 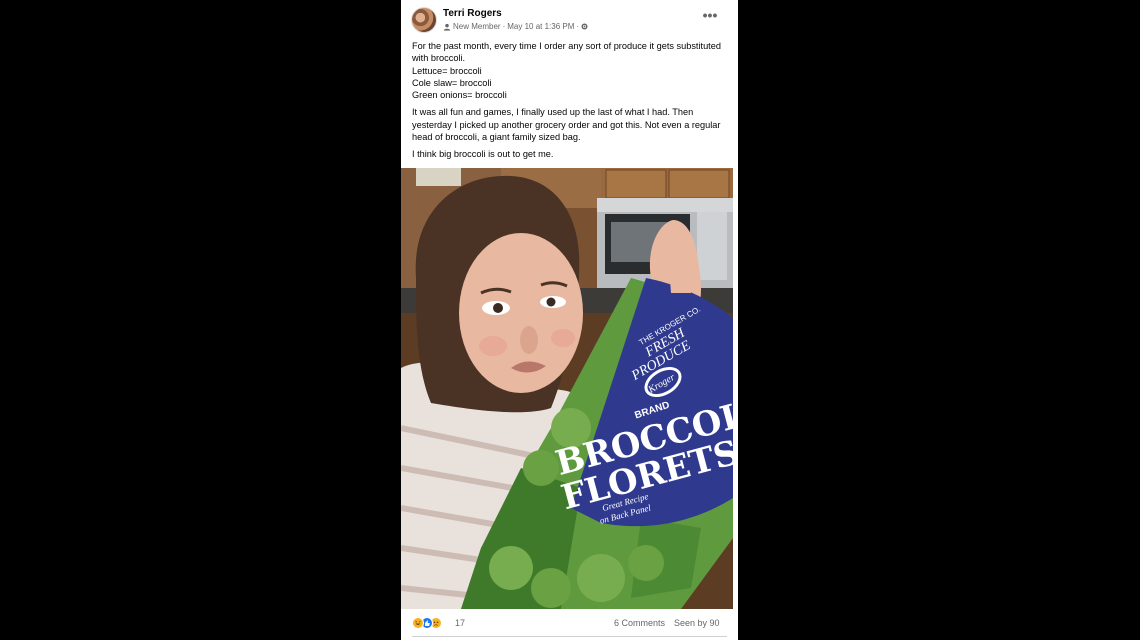 What do you see at coordinates (447, 70) in the screenshot?
I see `body-line: Lettuce= broccoli` at bounding box center [447, 70].